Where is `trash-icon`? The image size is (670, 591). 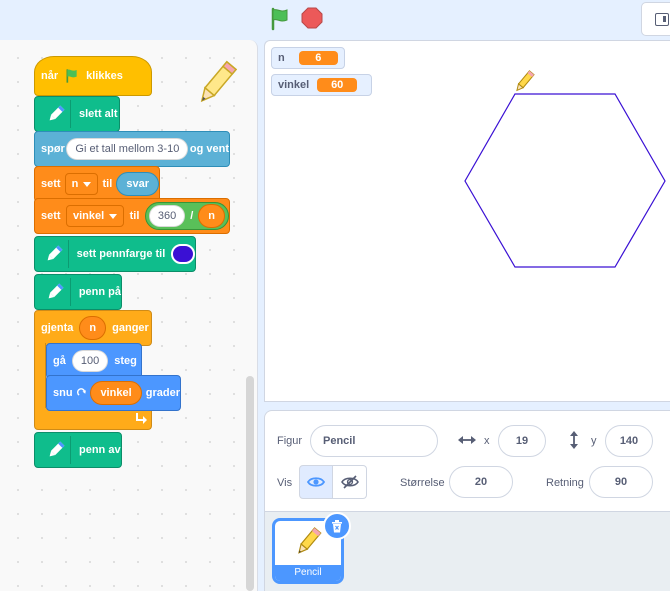
trash-icon is located at coordinates (337, 525).